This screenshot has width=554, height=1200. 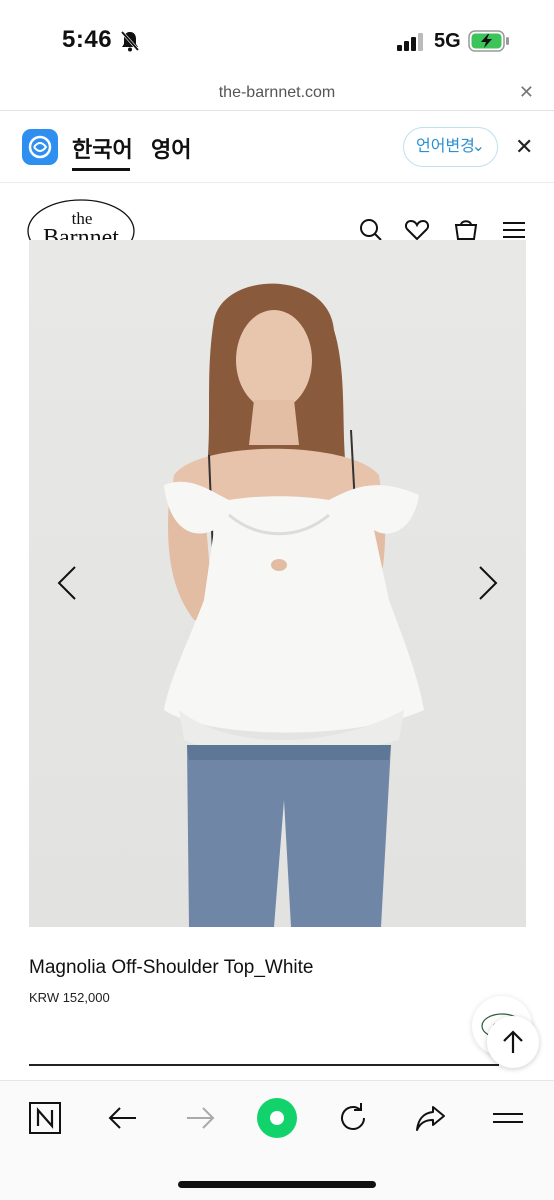 I want to click on active-tab-indicator, so click(x=101, y=169).